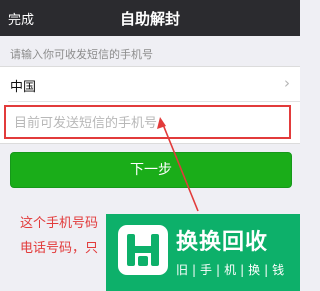 The height and width of the screenshot is (291, 320). What do you see at coordinates (59, 223) in the screenshot?
I see `annotation-line-1: 这个手机号码` at bounding box center [59, 223].